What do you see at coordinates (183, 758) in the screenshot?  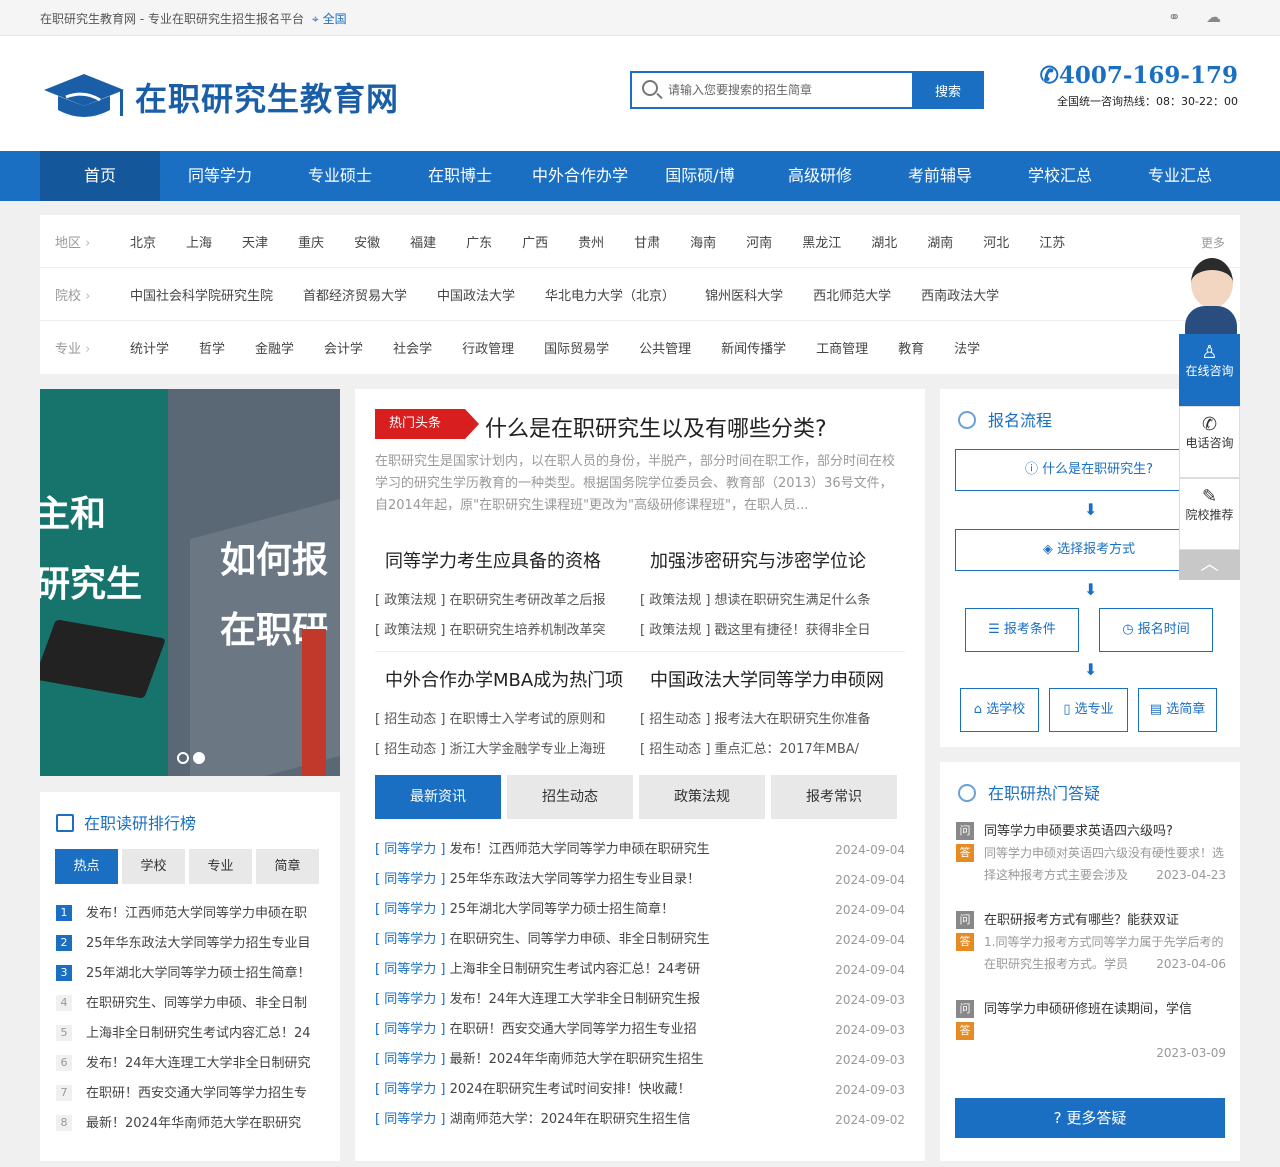 I see `carousel-dot` at bounding box center [183, 758].